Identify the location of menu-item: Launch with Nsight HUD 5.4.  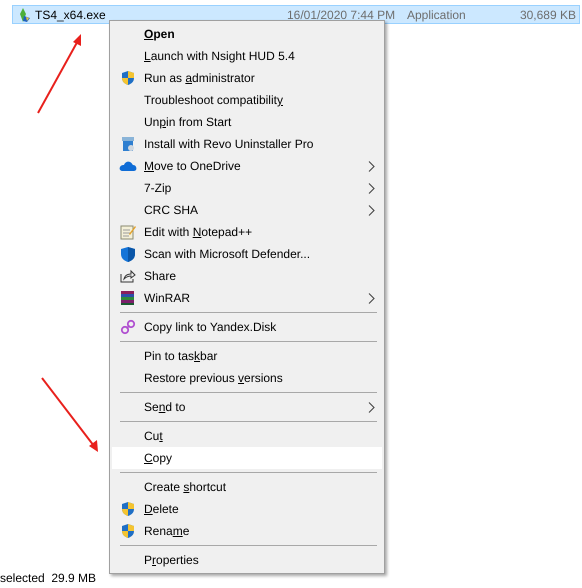
(247, 56).